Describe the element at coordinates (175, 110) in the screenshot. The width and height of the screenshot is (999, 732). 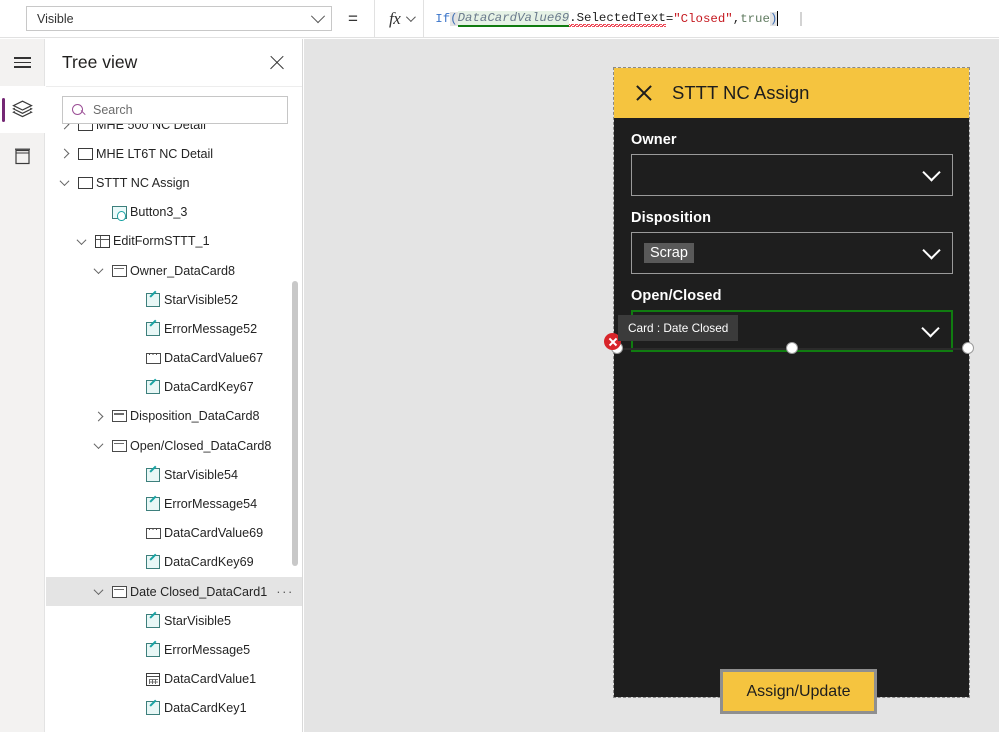
I see `search-input: Search` at that location.